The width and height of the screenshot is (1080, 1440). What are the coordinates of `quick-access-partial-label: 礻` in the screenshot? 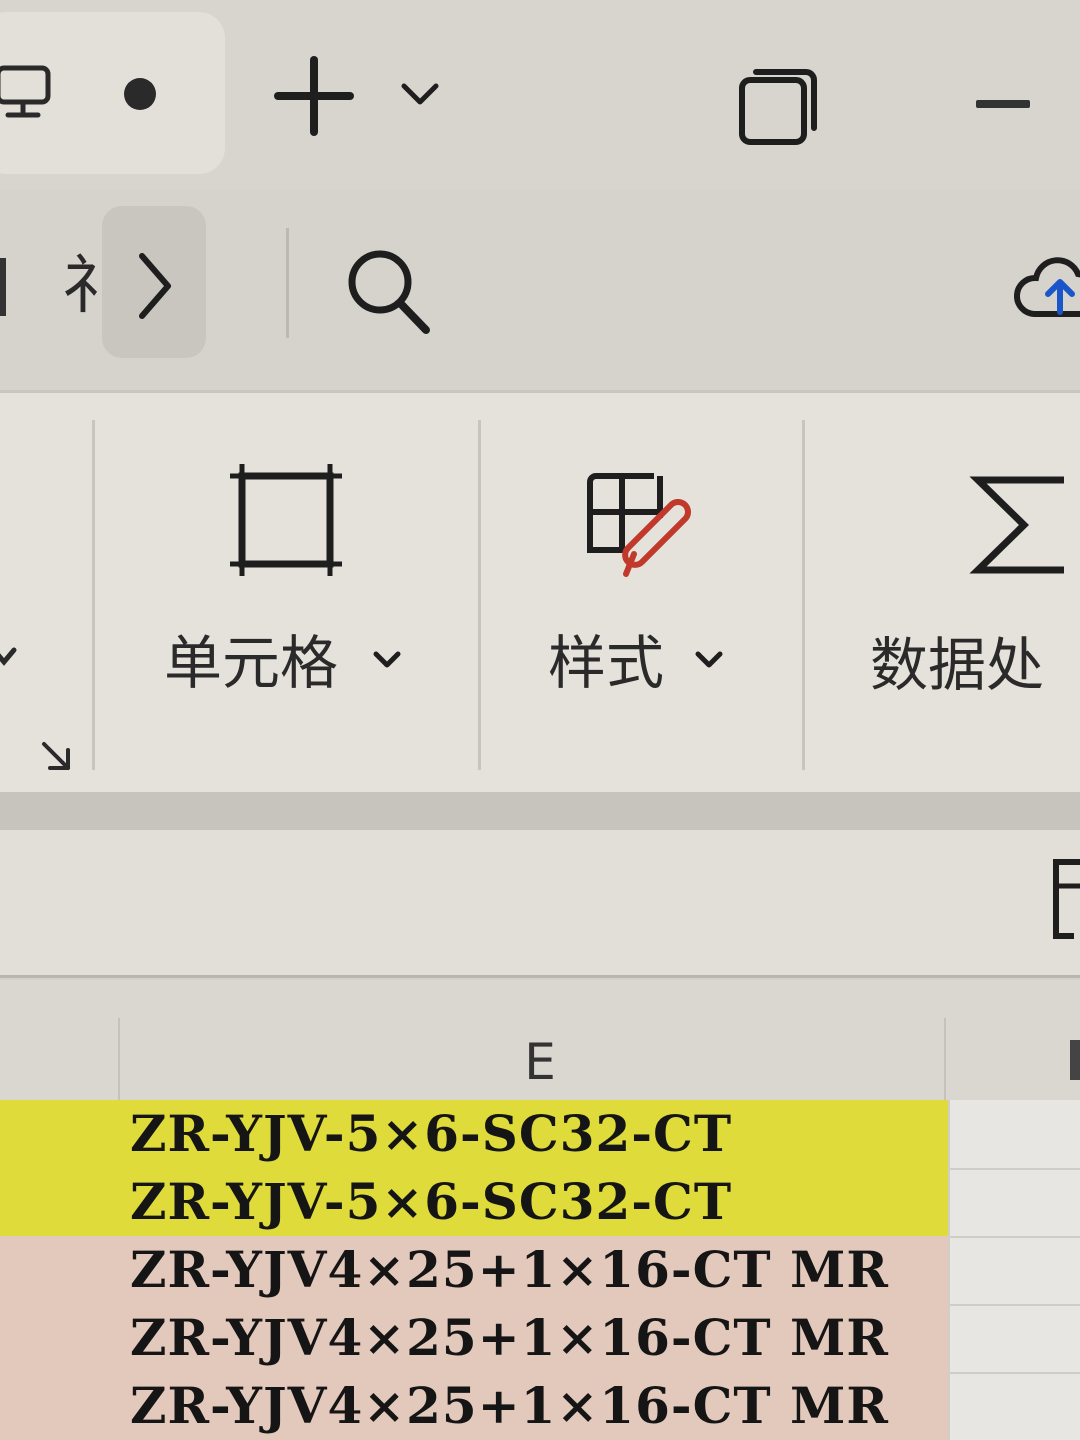 It's located at (94, 286).